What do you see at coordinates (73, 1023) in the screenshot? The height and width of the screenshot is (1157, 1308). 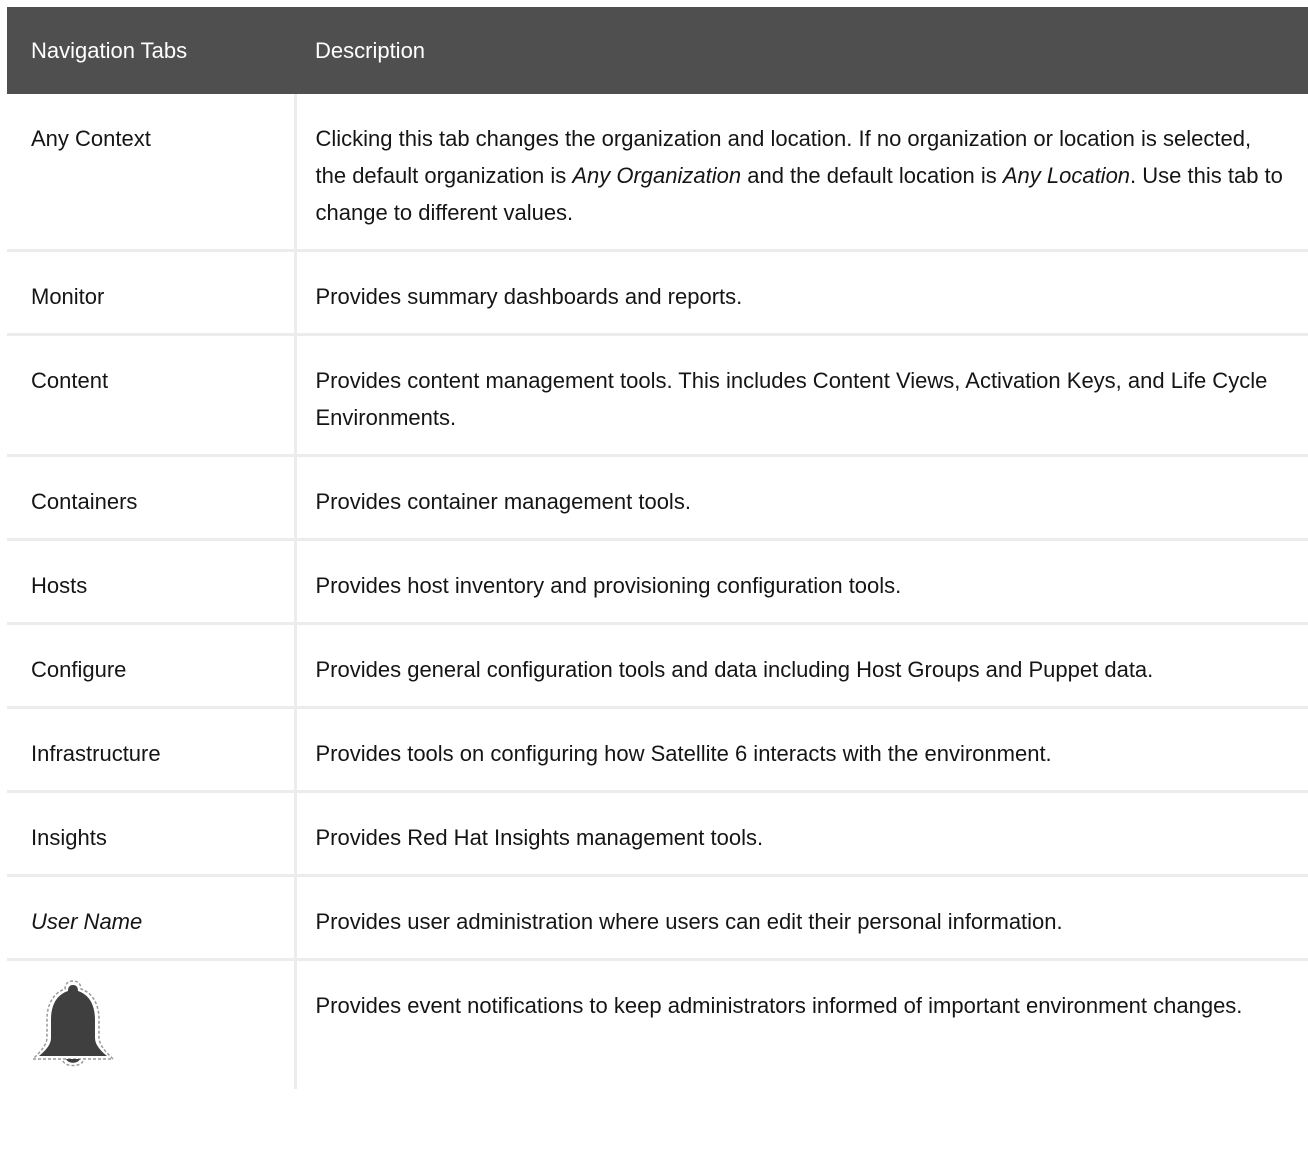 I see `bell-icon` at bounding box center [73, 1023].